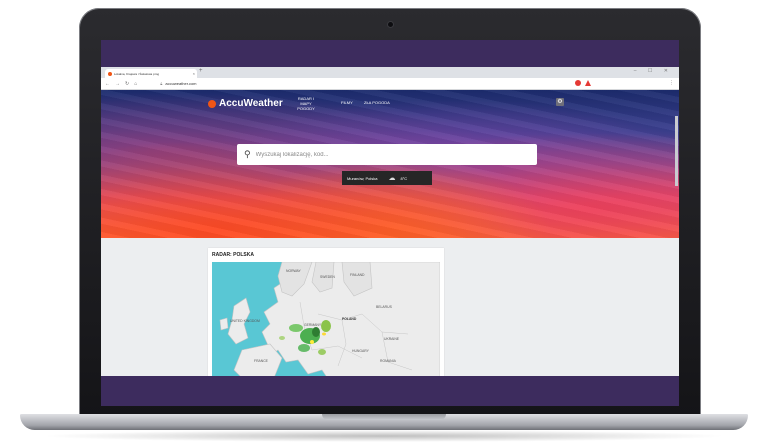 Image resolution: width=768 pixels, height=448 pixels. I want to click on map-label-poland: POLAND, so click(349, 319).